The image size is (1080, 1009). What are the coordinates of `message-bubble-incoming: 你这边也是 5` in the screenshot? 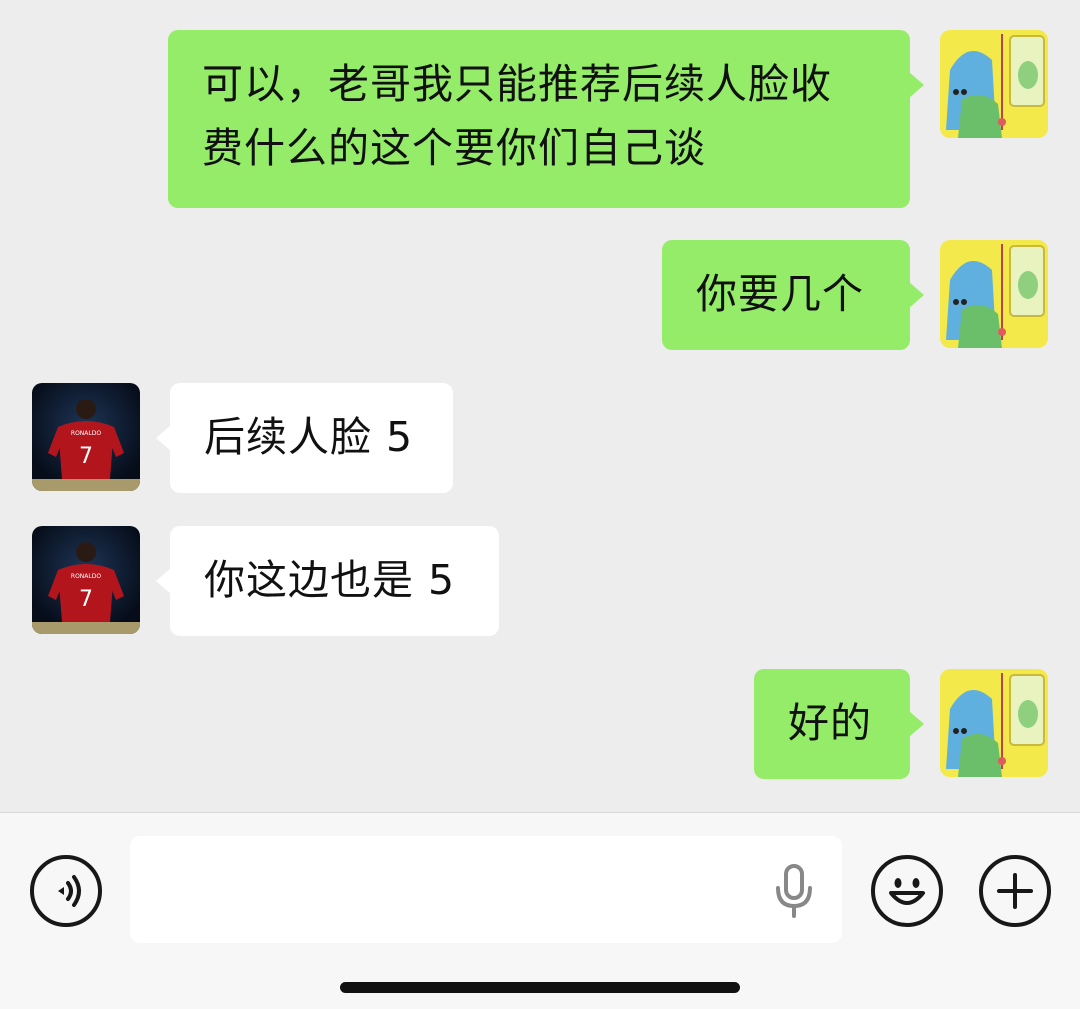 It's located at (327, 581).